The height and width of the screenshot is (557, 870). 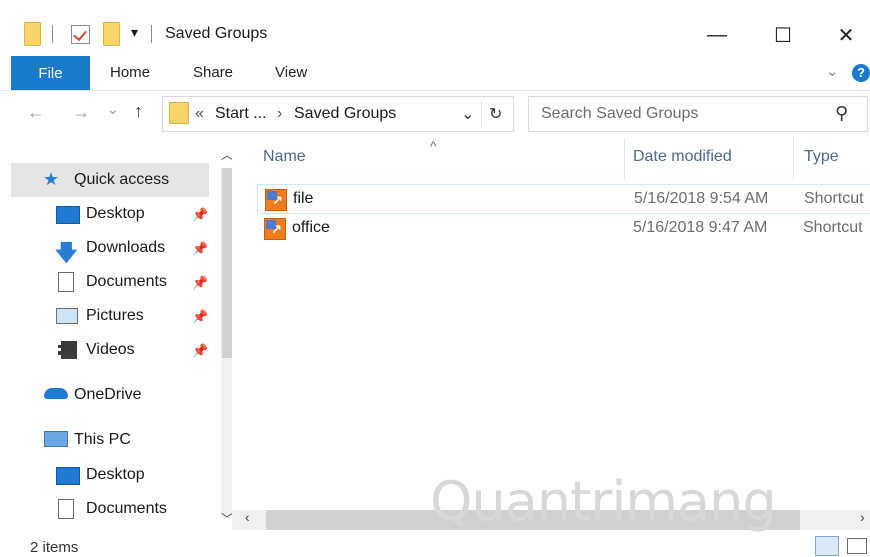 What do you see at coordinates (682, 157) in the screenshot?
I see `column-header-date: Date modified` at bounding box center [682, 157].